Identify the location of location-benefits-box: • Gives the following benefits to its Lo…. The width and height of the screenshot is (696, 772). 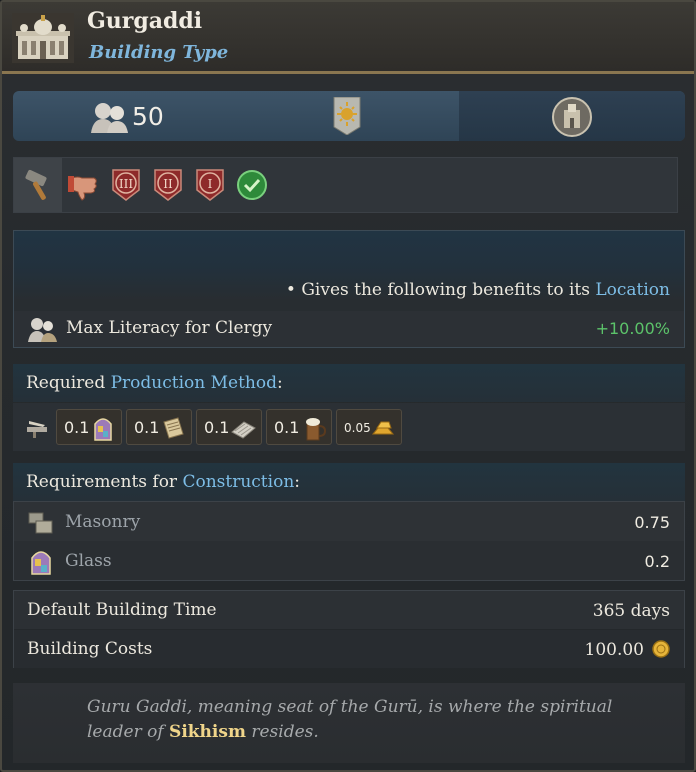
(349, 289).